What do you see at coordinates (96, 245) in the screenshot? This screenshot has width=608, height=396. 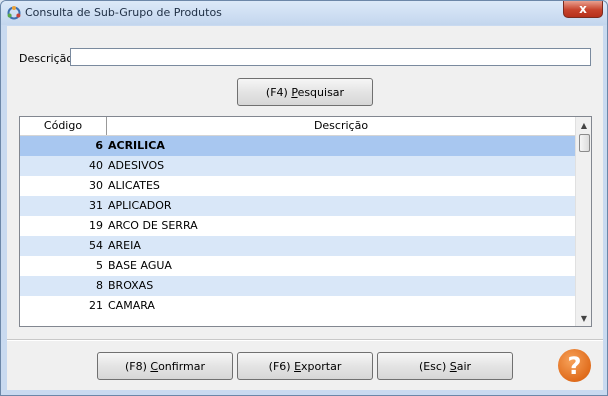 I see `row-code: 54` at bounding box center [96, 245].